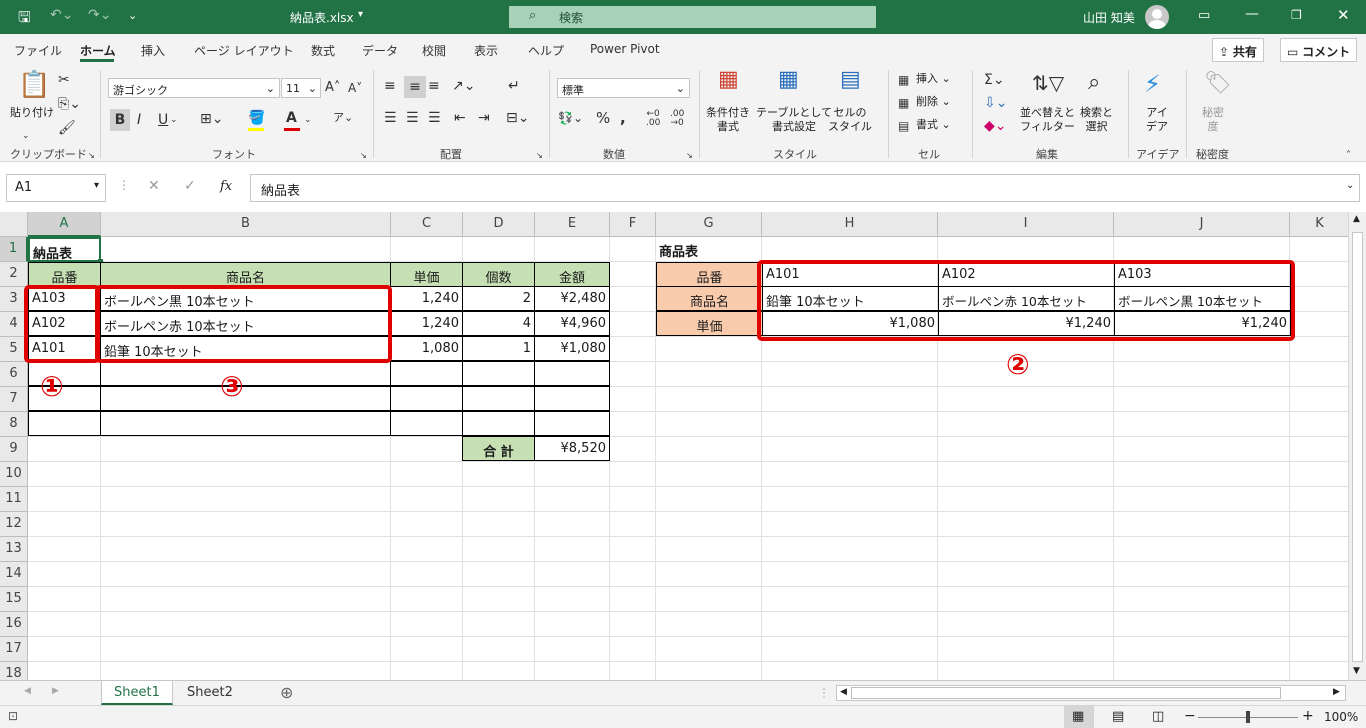 This screenshot has height=728, width=1366. Describe the element at coordinates (1218, 84) in the screenshot. I see `sensitivity-icon: 🏷` at that location.